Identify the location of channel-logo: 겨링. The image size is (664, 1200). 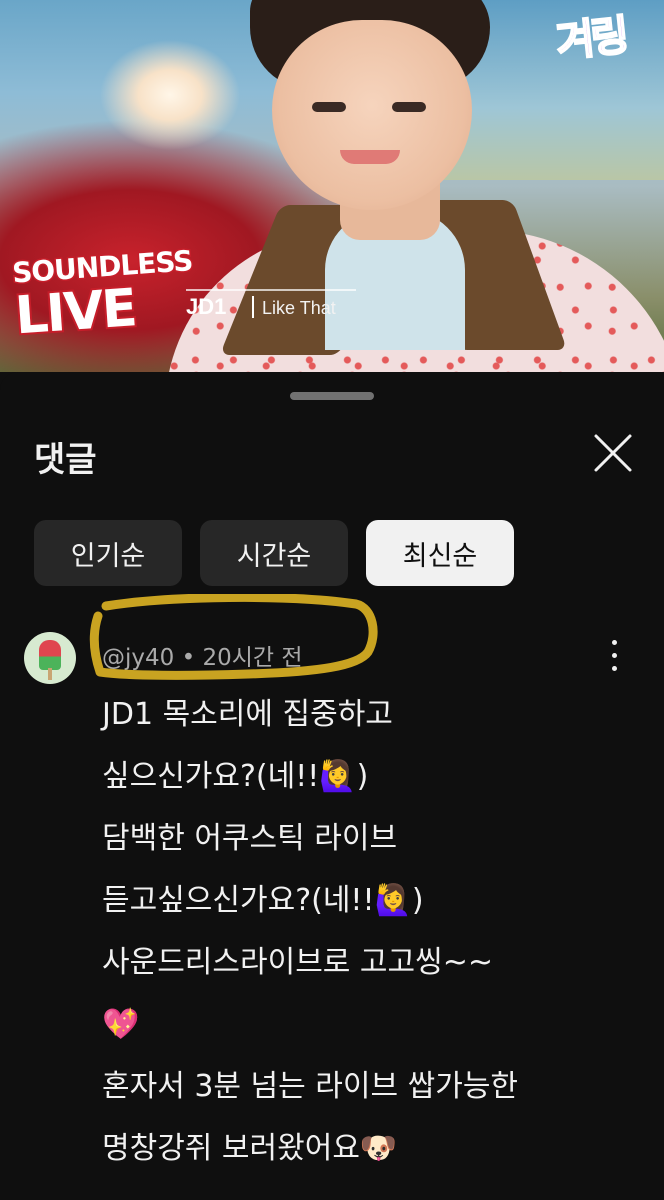
(591, 39).